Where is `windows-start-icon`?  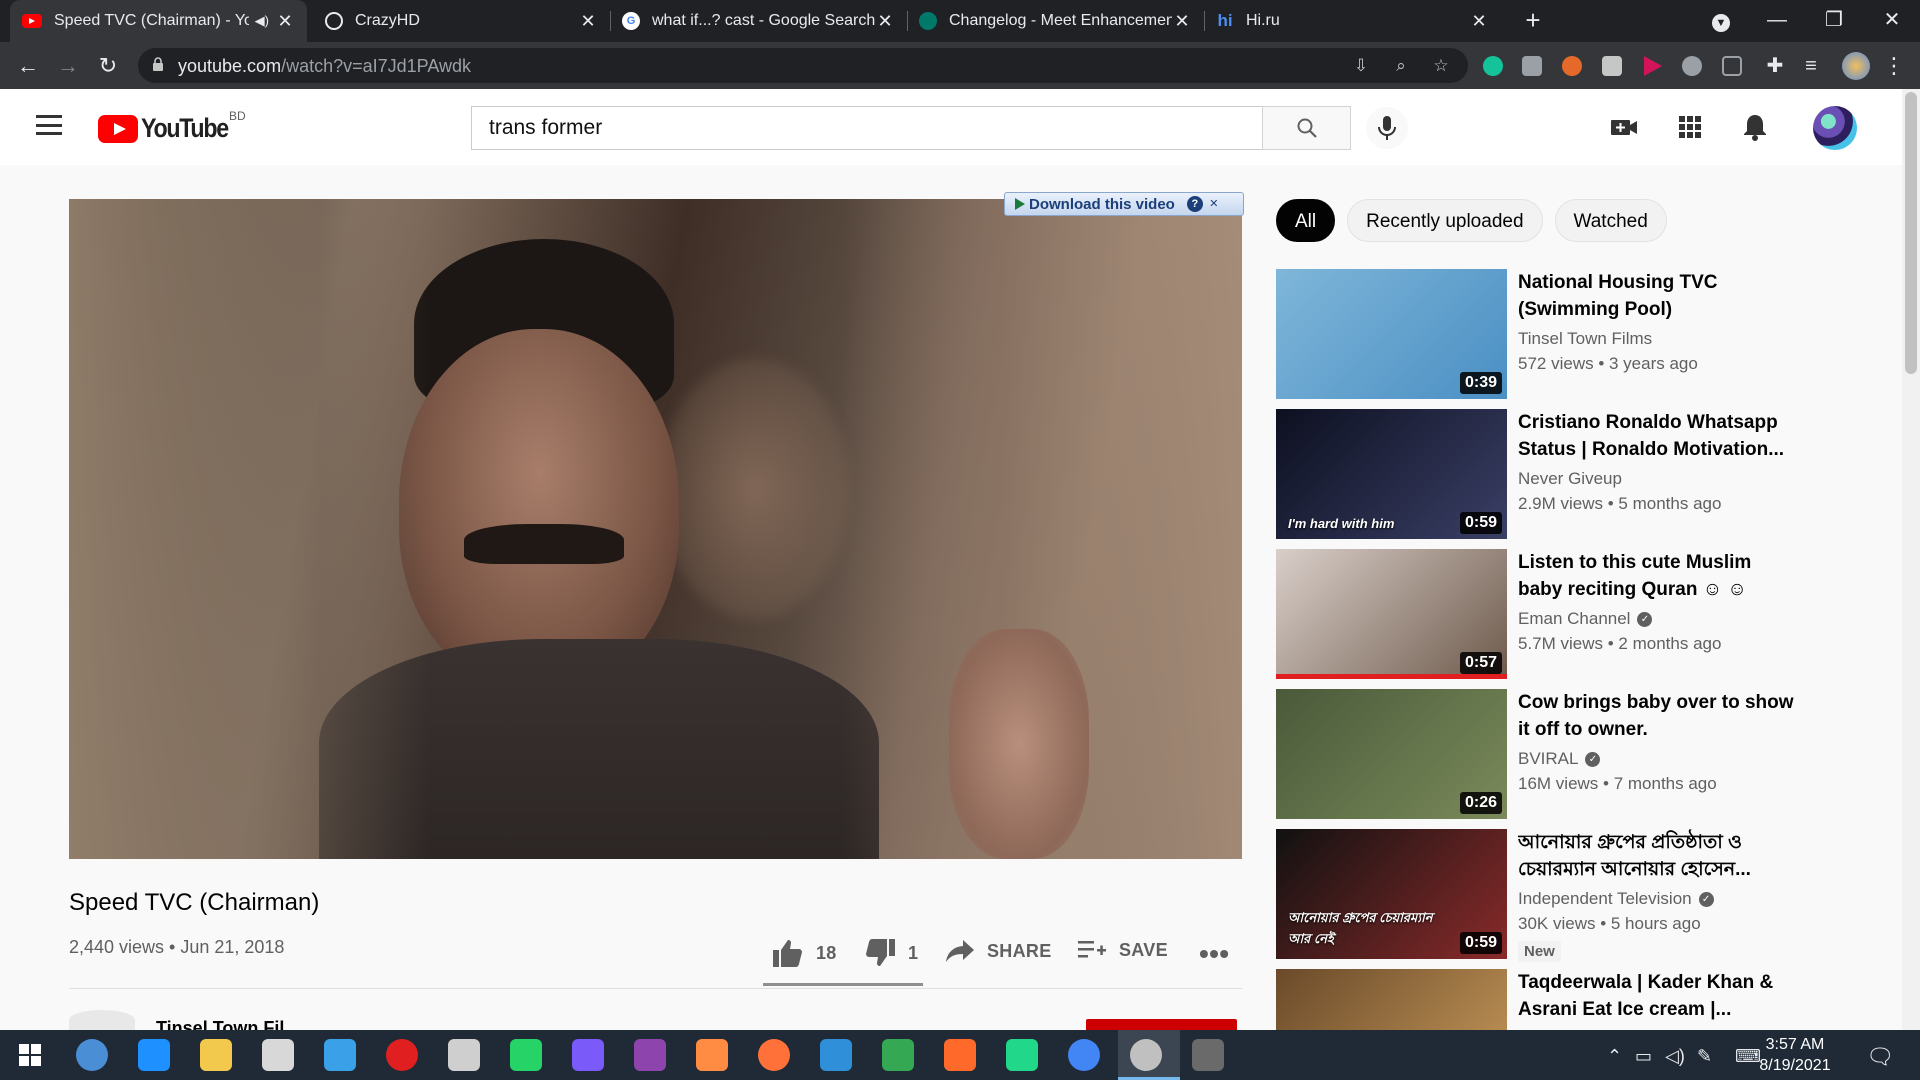
windows-start-icon is located at coordinates (30, 1055).